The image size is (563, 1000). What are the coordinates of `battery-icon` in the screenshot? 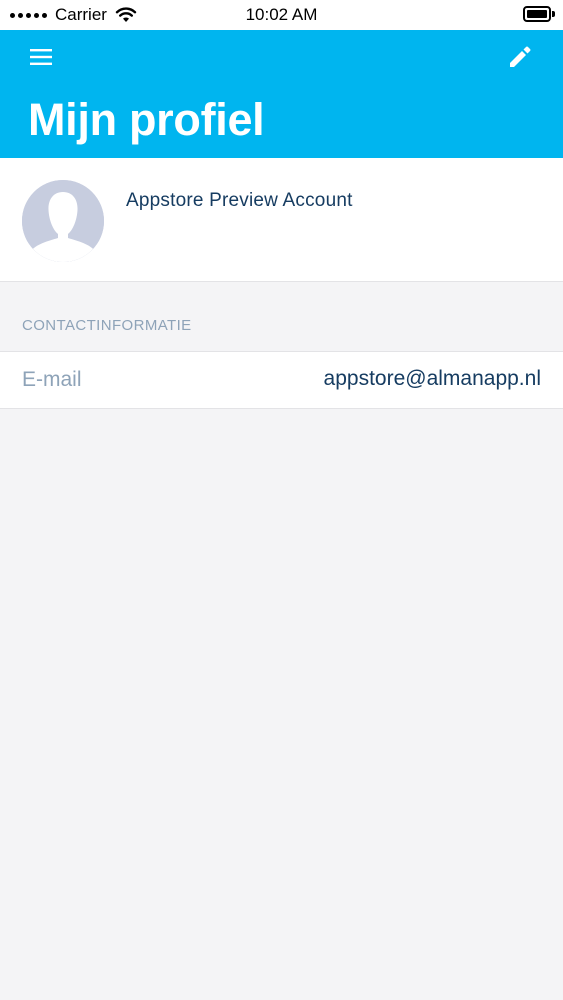 It's located at (539, 14).